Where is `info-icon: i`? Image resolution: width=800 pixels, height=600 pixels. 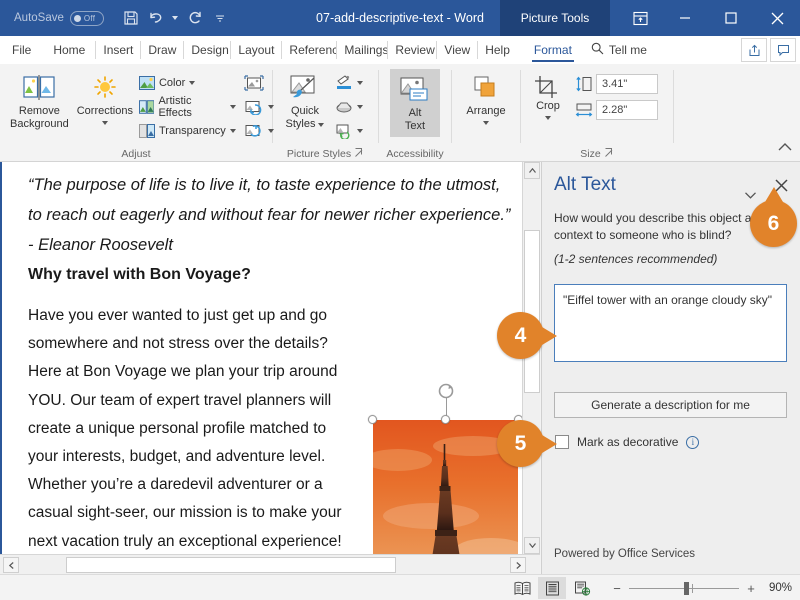
info-icon: i is located at coordinates (693, 442).